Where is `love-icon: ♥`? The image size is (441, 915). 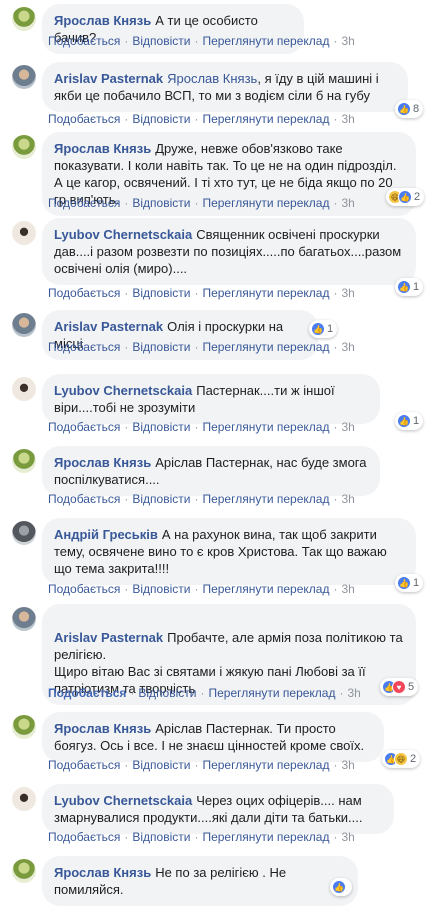 love-icon: ♥ is located at coordinates (399, 687).